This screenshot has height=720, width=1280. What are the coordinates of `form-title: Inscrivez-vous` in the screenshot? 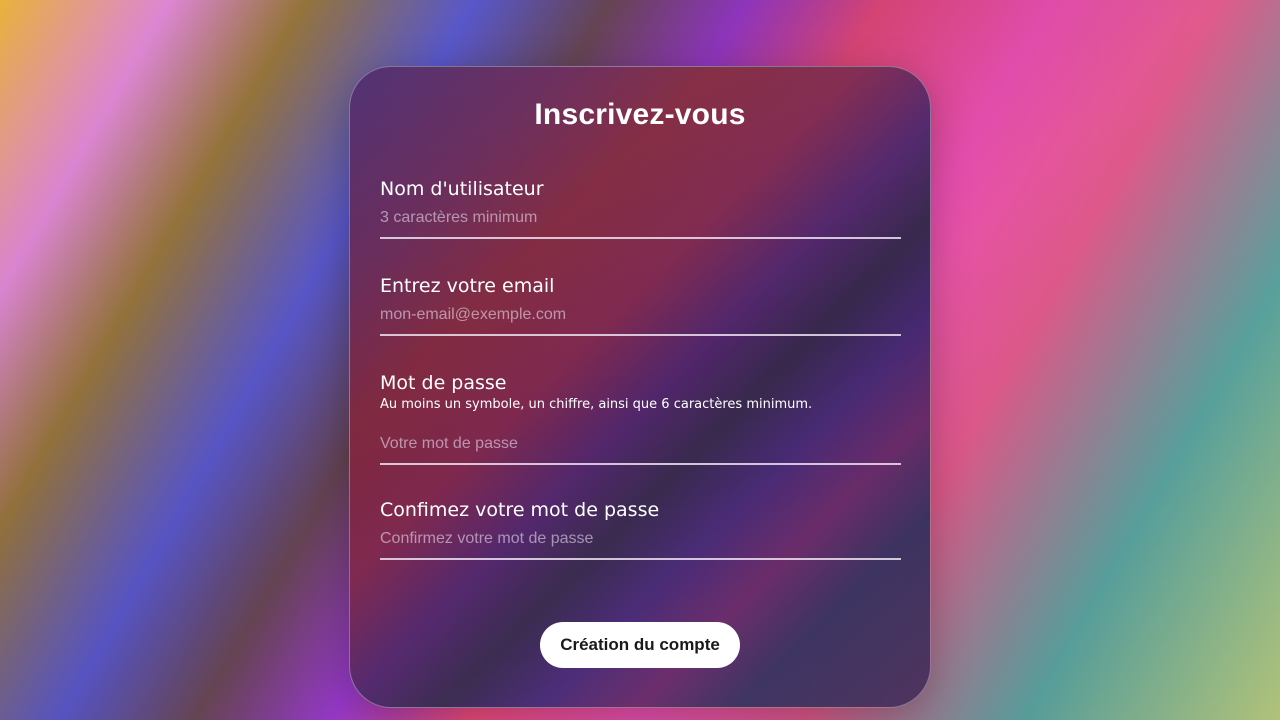 It's located at (640, 114).